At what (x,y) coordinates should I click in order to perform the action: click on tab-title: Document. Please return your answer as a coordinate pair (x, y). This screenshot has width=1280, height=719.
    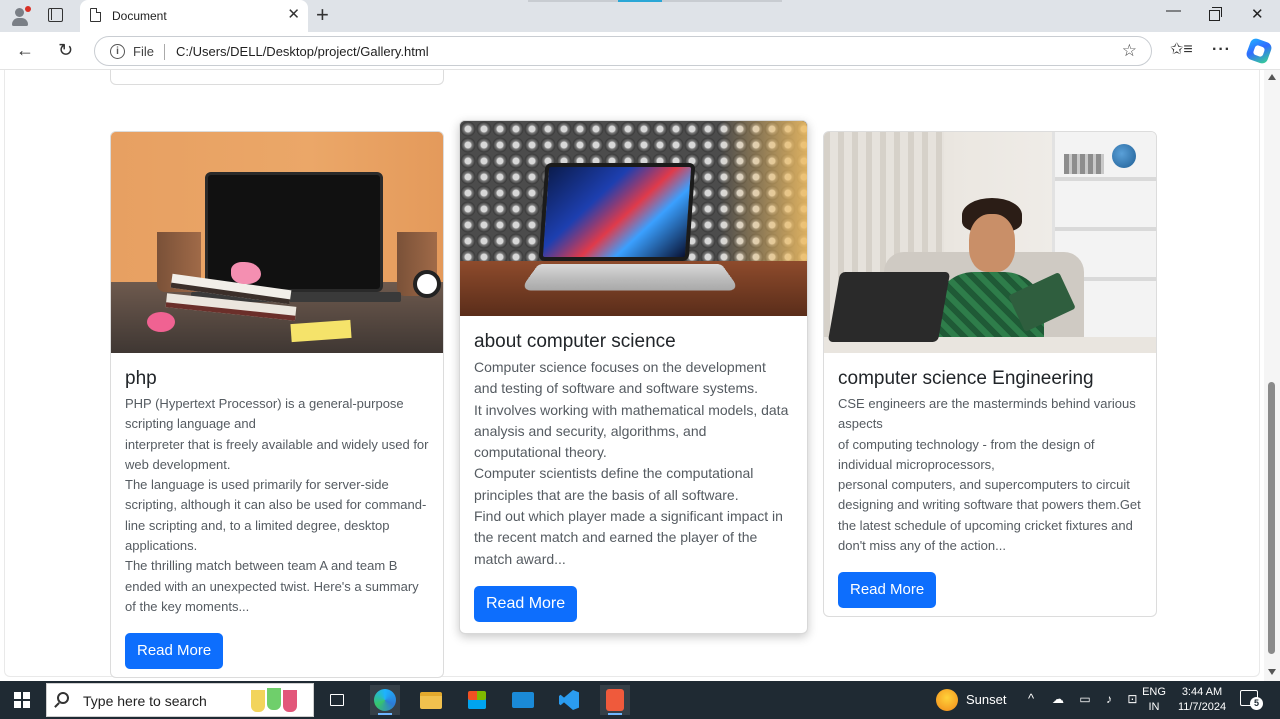
    Looking at the image, I should click on (139, 16).